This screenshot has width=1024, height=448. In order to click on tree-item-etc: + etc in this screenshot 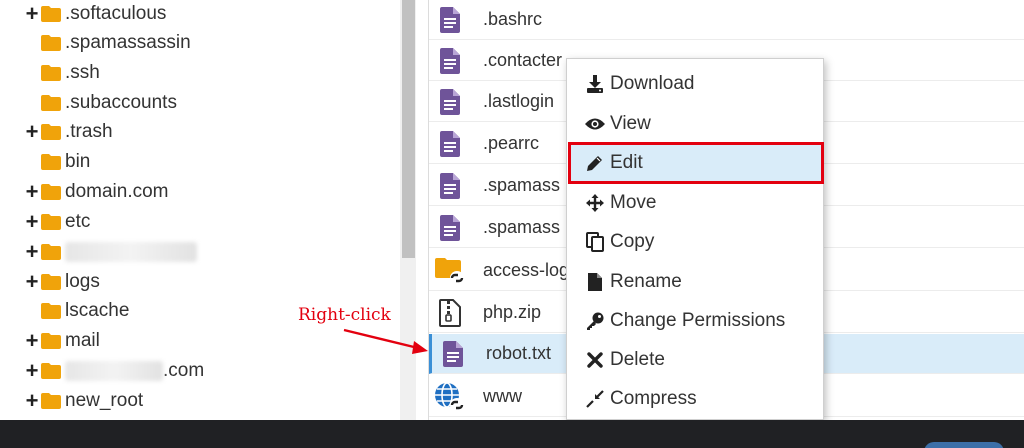, I will do `click(57, 222)`.